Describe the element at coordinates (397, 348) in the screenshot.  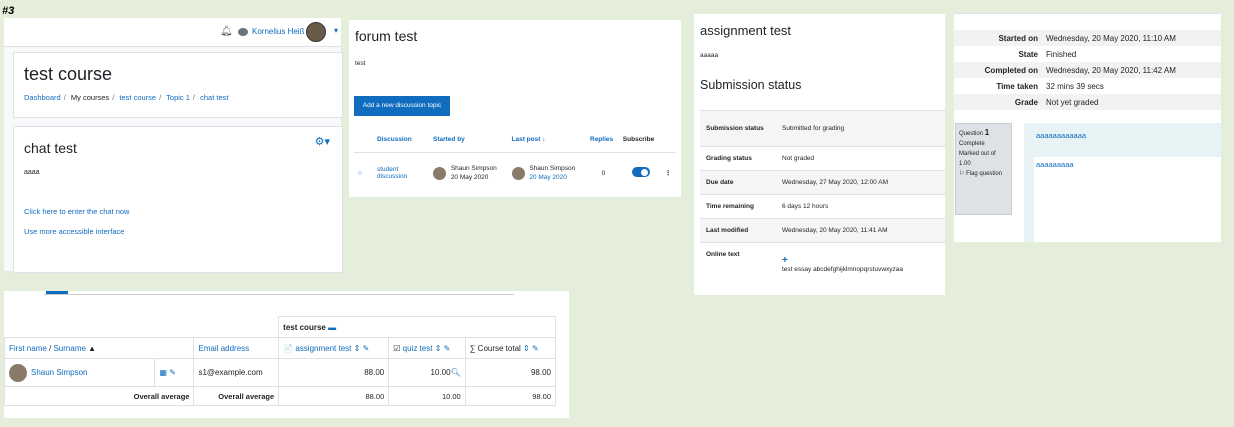
I see `quiz-icon: ☑` at that location.